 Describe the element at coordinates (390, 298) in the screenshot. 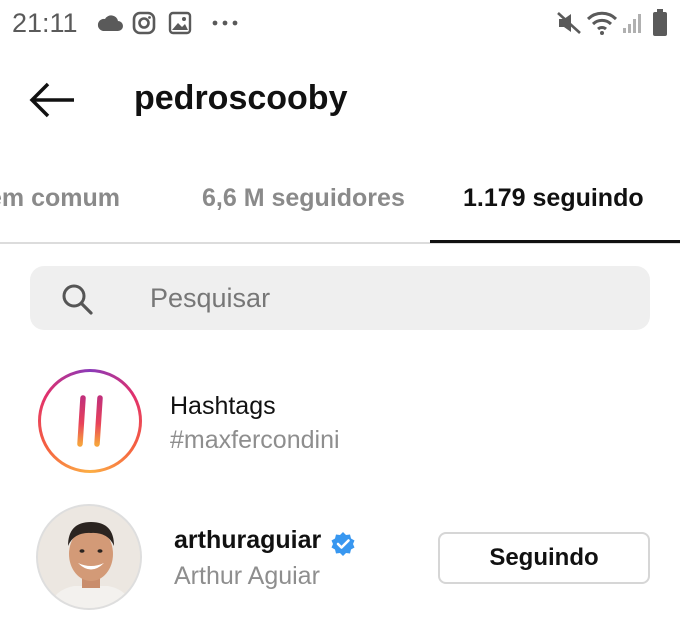

I see `search-input` at that location.